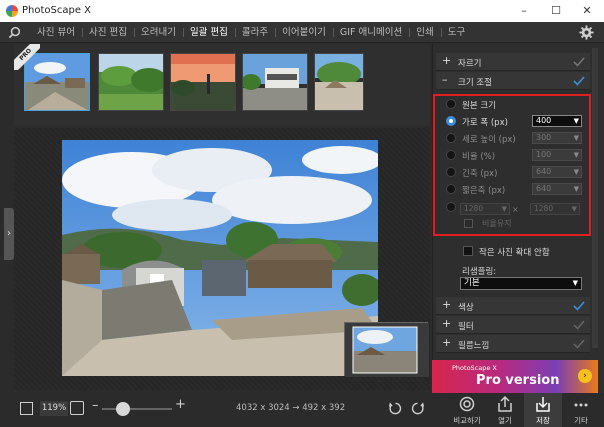  I want to click on open-label: 열기, so click(505, 420).